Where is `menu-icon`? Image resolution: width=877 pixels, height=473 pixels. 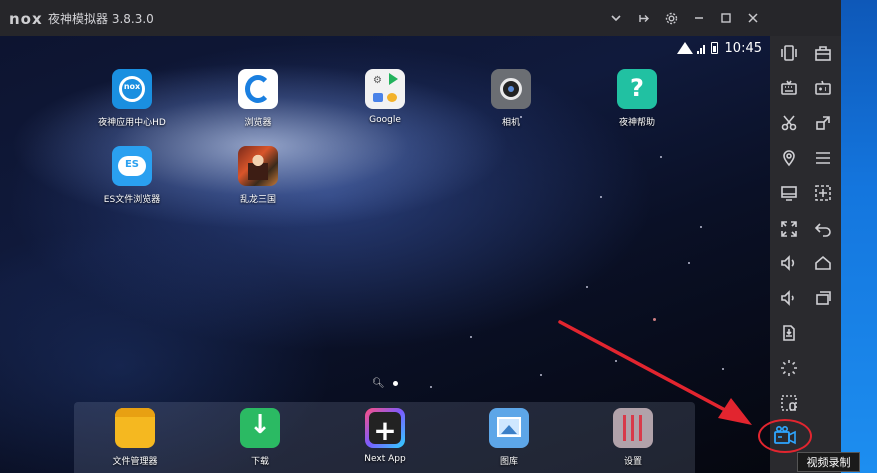
menu-icon is located at coordinates (823, 158).